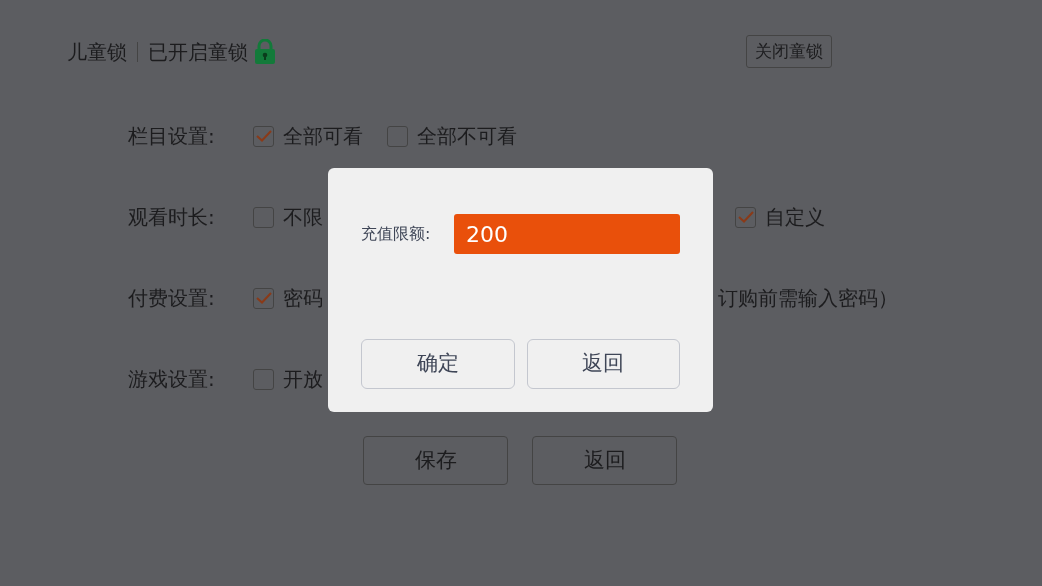  Describe the element at coordinates (198, 52) in the screenshot. I see `lock-status: 已开启童锁` at that location.